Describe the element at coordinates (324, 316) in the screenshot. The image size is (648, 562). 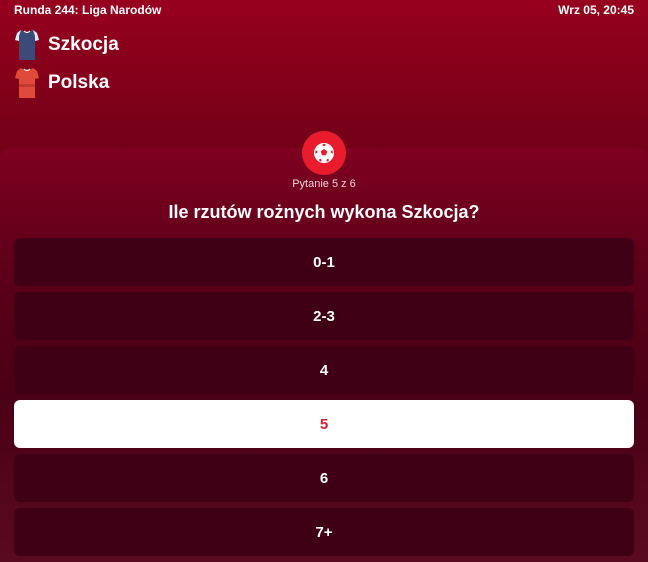
I see `answer-option: 2-3` at that location.